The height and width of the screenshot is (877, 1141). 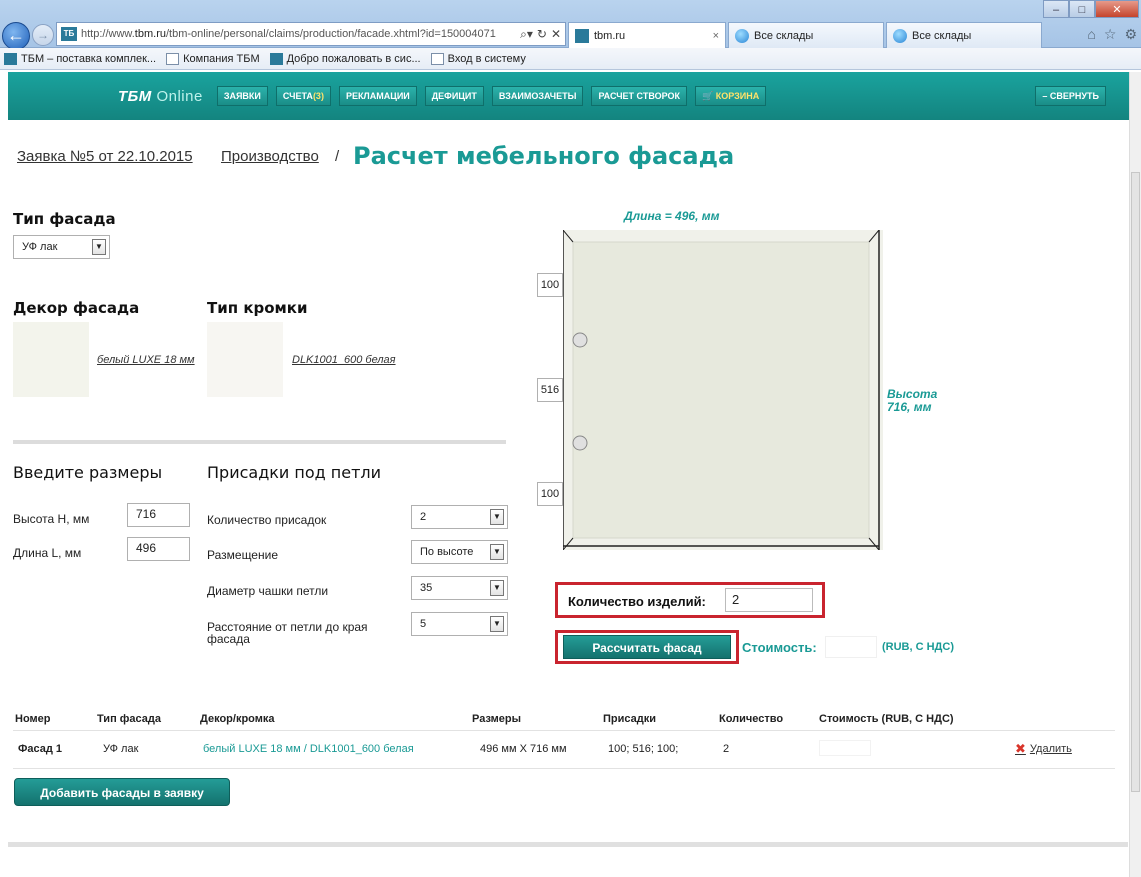 I want to click on row-decor: белый LUXE 18 мм / DLK1001_600 белая, so click(x=308, y=749).